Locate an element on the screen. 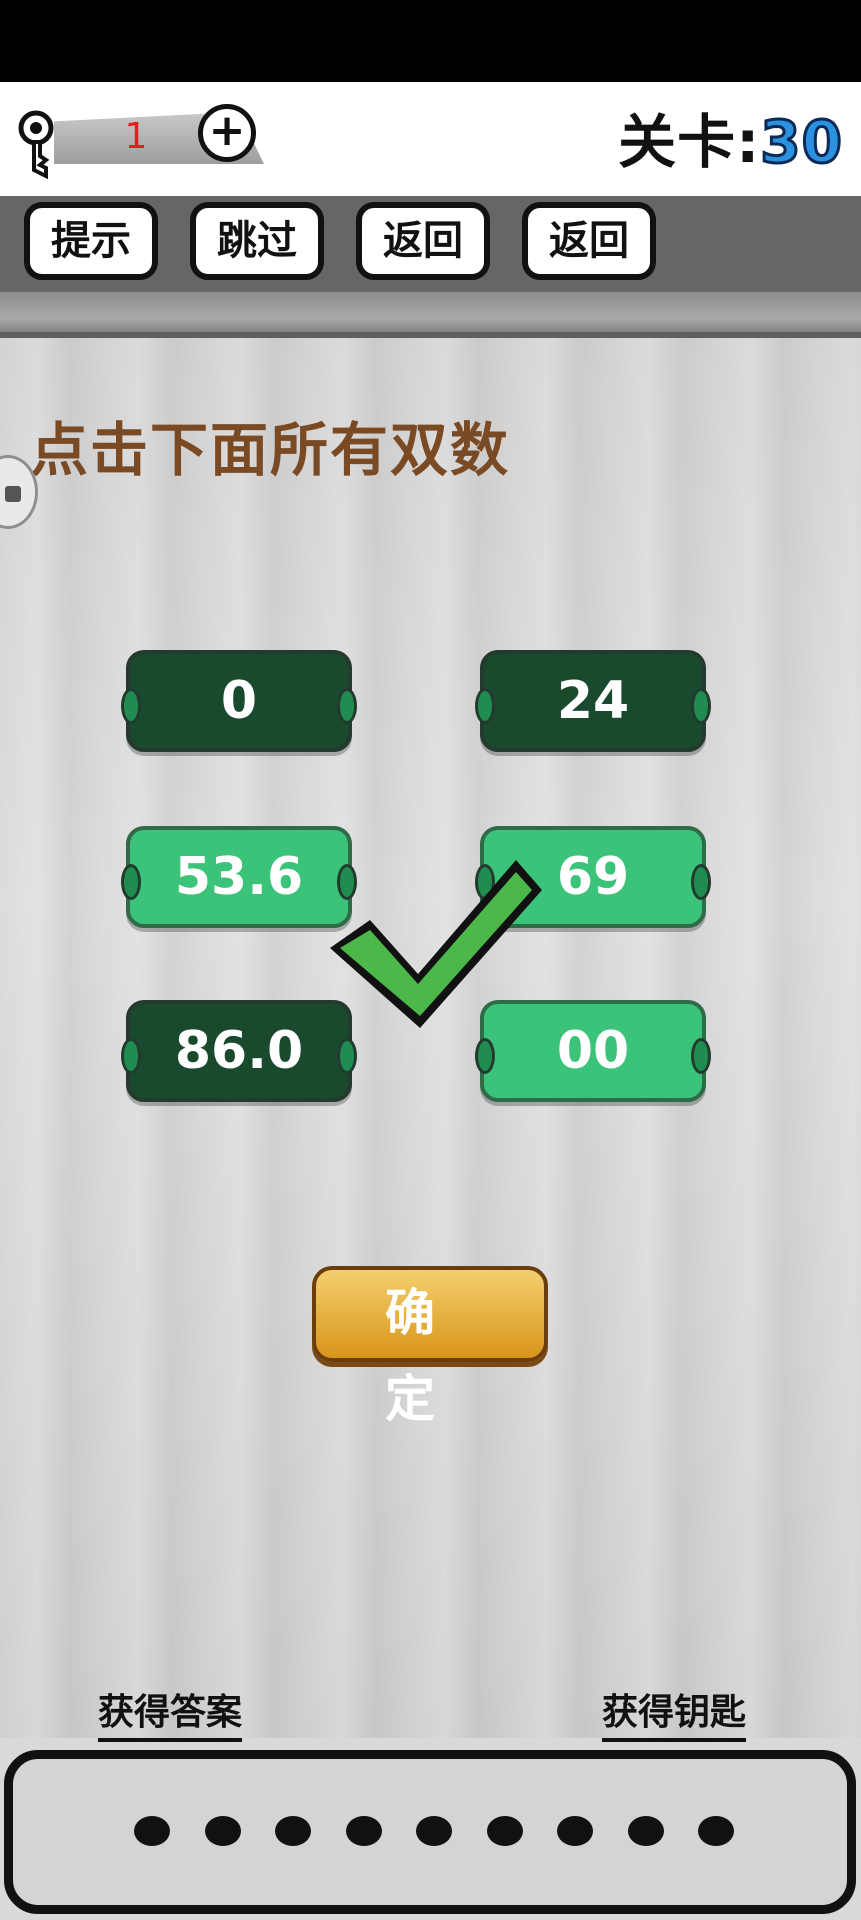 This screenshot has width=861, height=1920. level-indicator: 关卡:30 is located at coordinates (730, 142).